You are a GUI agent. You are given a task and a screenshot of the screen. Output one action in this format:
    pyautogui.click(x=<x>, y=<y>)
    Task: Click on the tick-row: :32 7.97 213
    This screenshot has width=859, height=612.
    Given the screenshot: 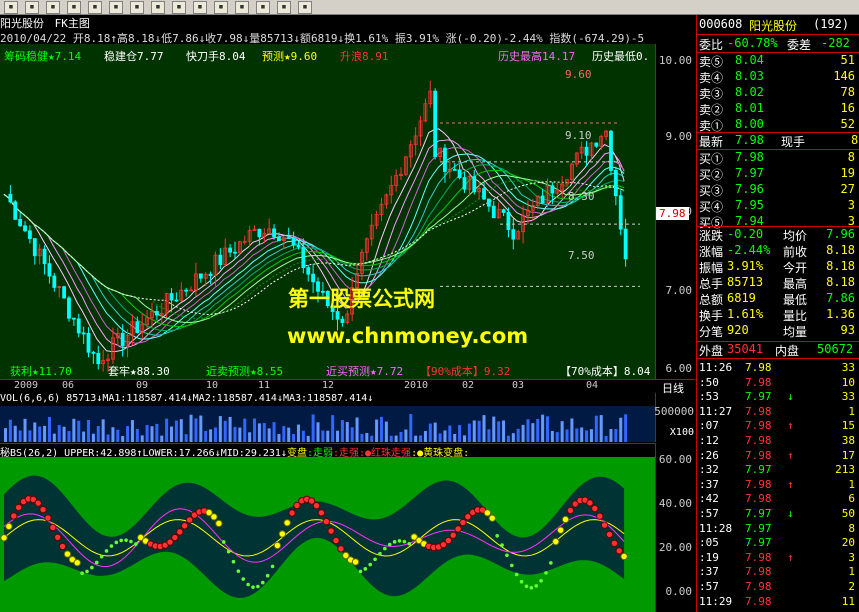 What is the action you would take?
    pyautogui.click(x=778, y=470)
    